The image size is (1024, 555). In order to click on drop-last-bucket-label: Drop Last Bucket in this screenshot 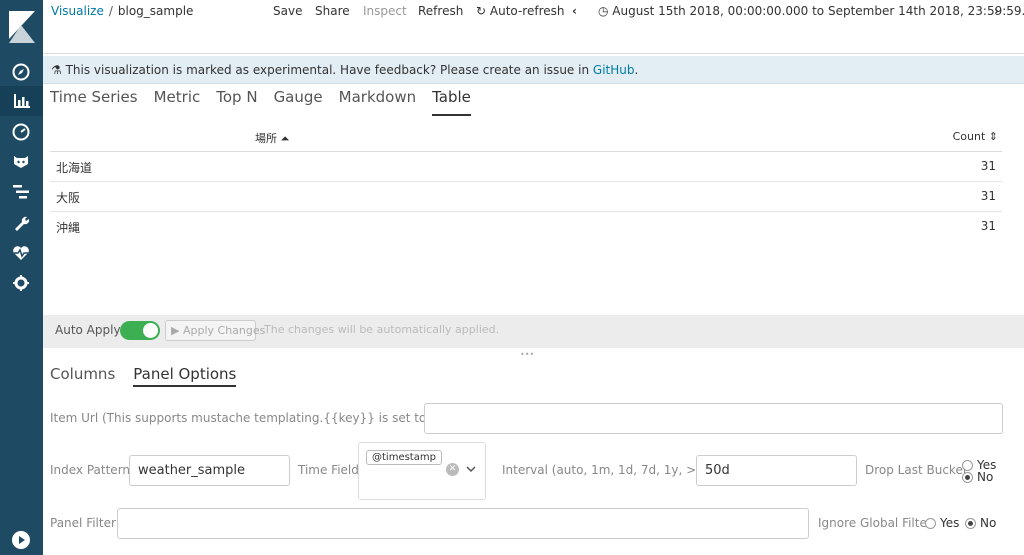, I will do `click(916, 470)`.